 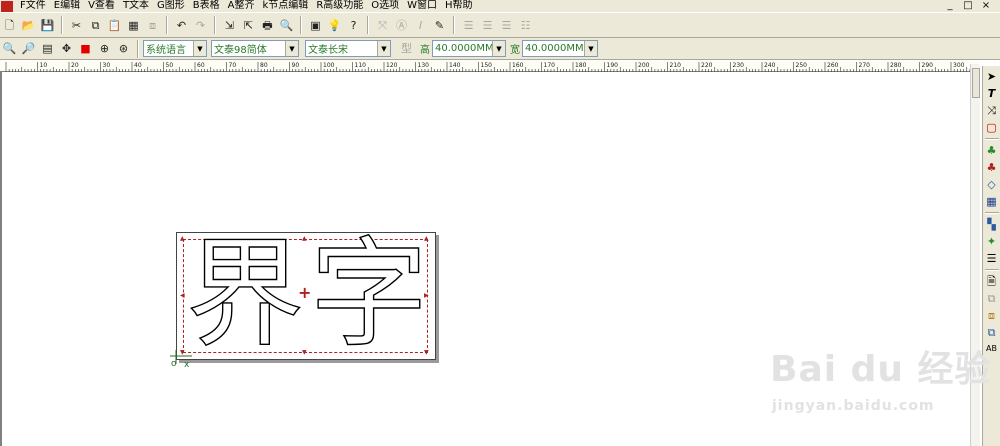 What do you see at coordinates (853, 406) in the screenshot?
I see `watermark-url: jingyan.baidu.com` at bounding box center [853, 406].